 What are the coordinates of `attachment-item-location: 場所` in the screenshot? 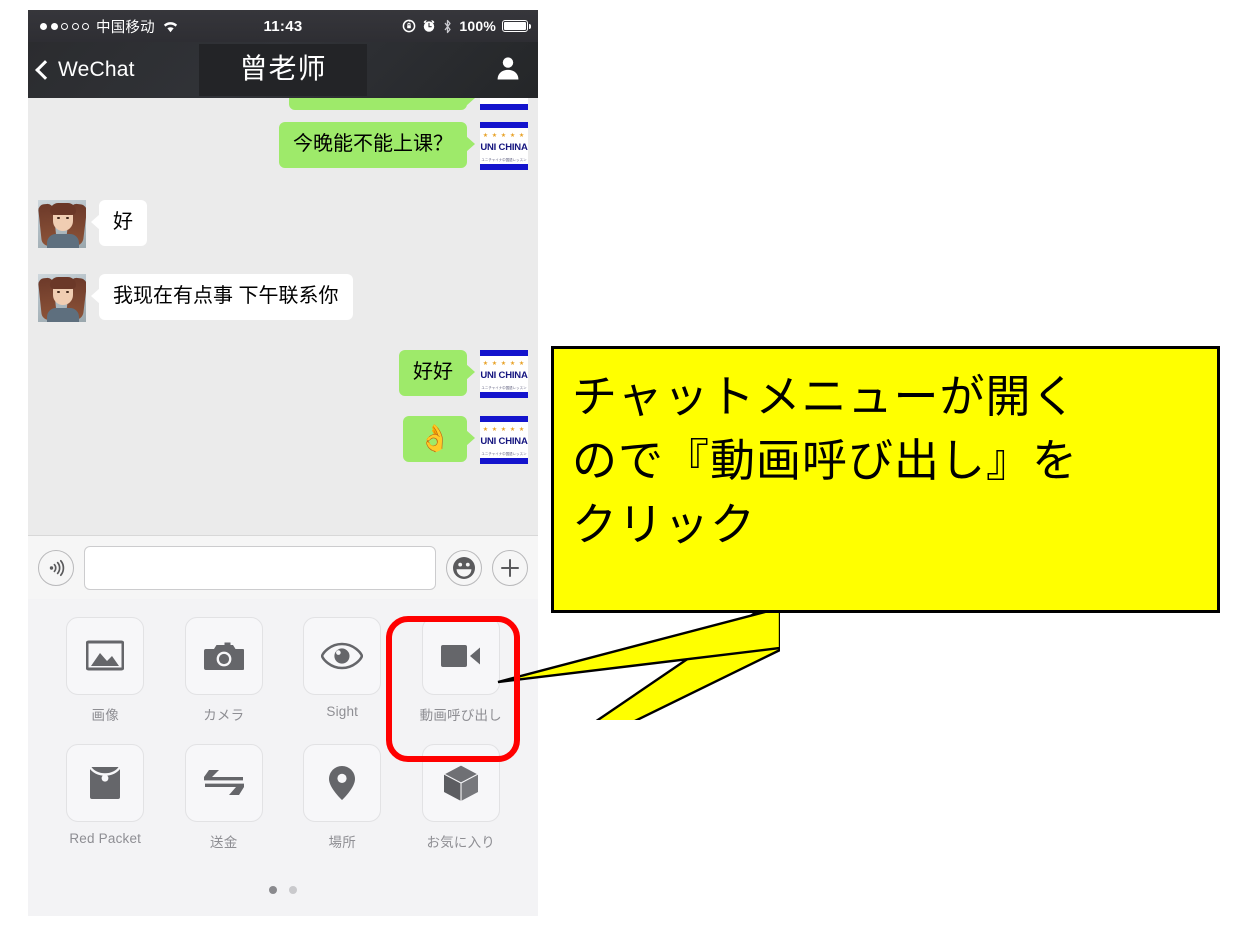 It's located at (342, 797).